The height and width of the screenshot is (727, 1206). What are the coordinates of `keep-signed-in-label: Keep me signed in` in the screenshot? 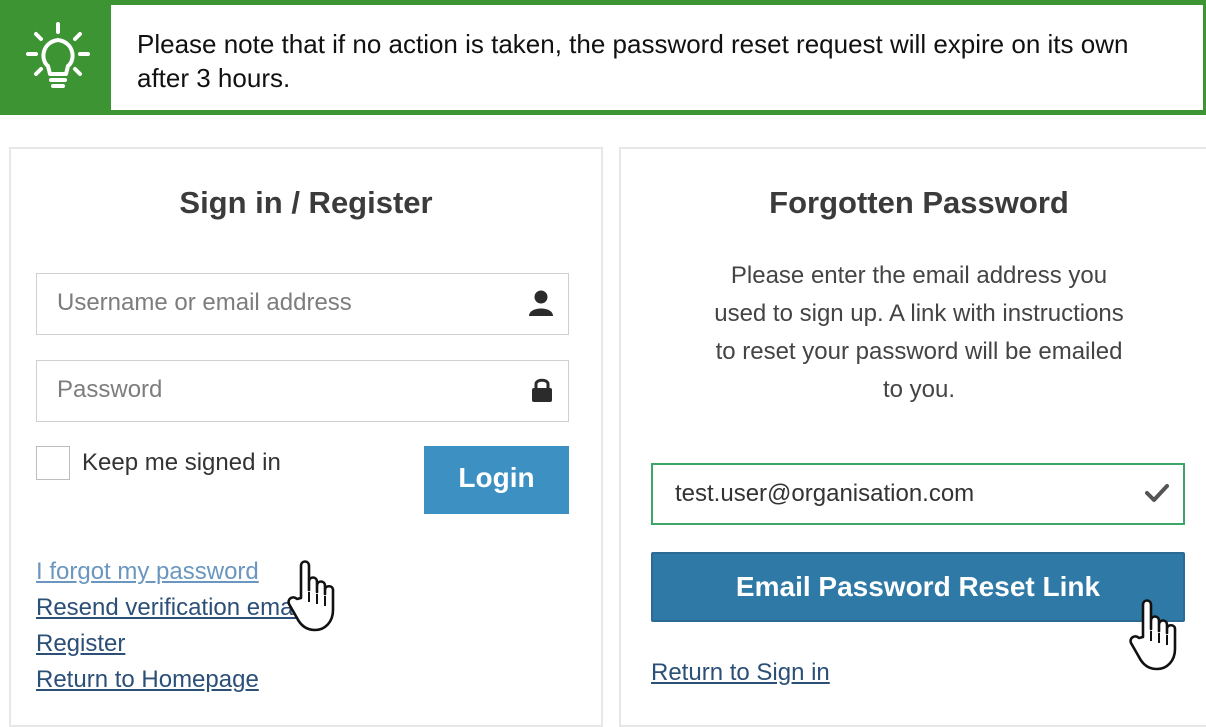 It's located at (181, 462).